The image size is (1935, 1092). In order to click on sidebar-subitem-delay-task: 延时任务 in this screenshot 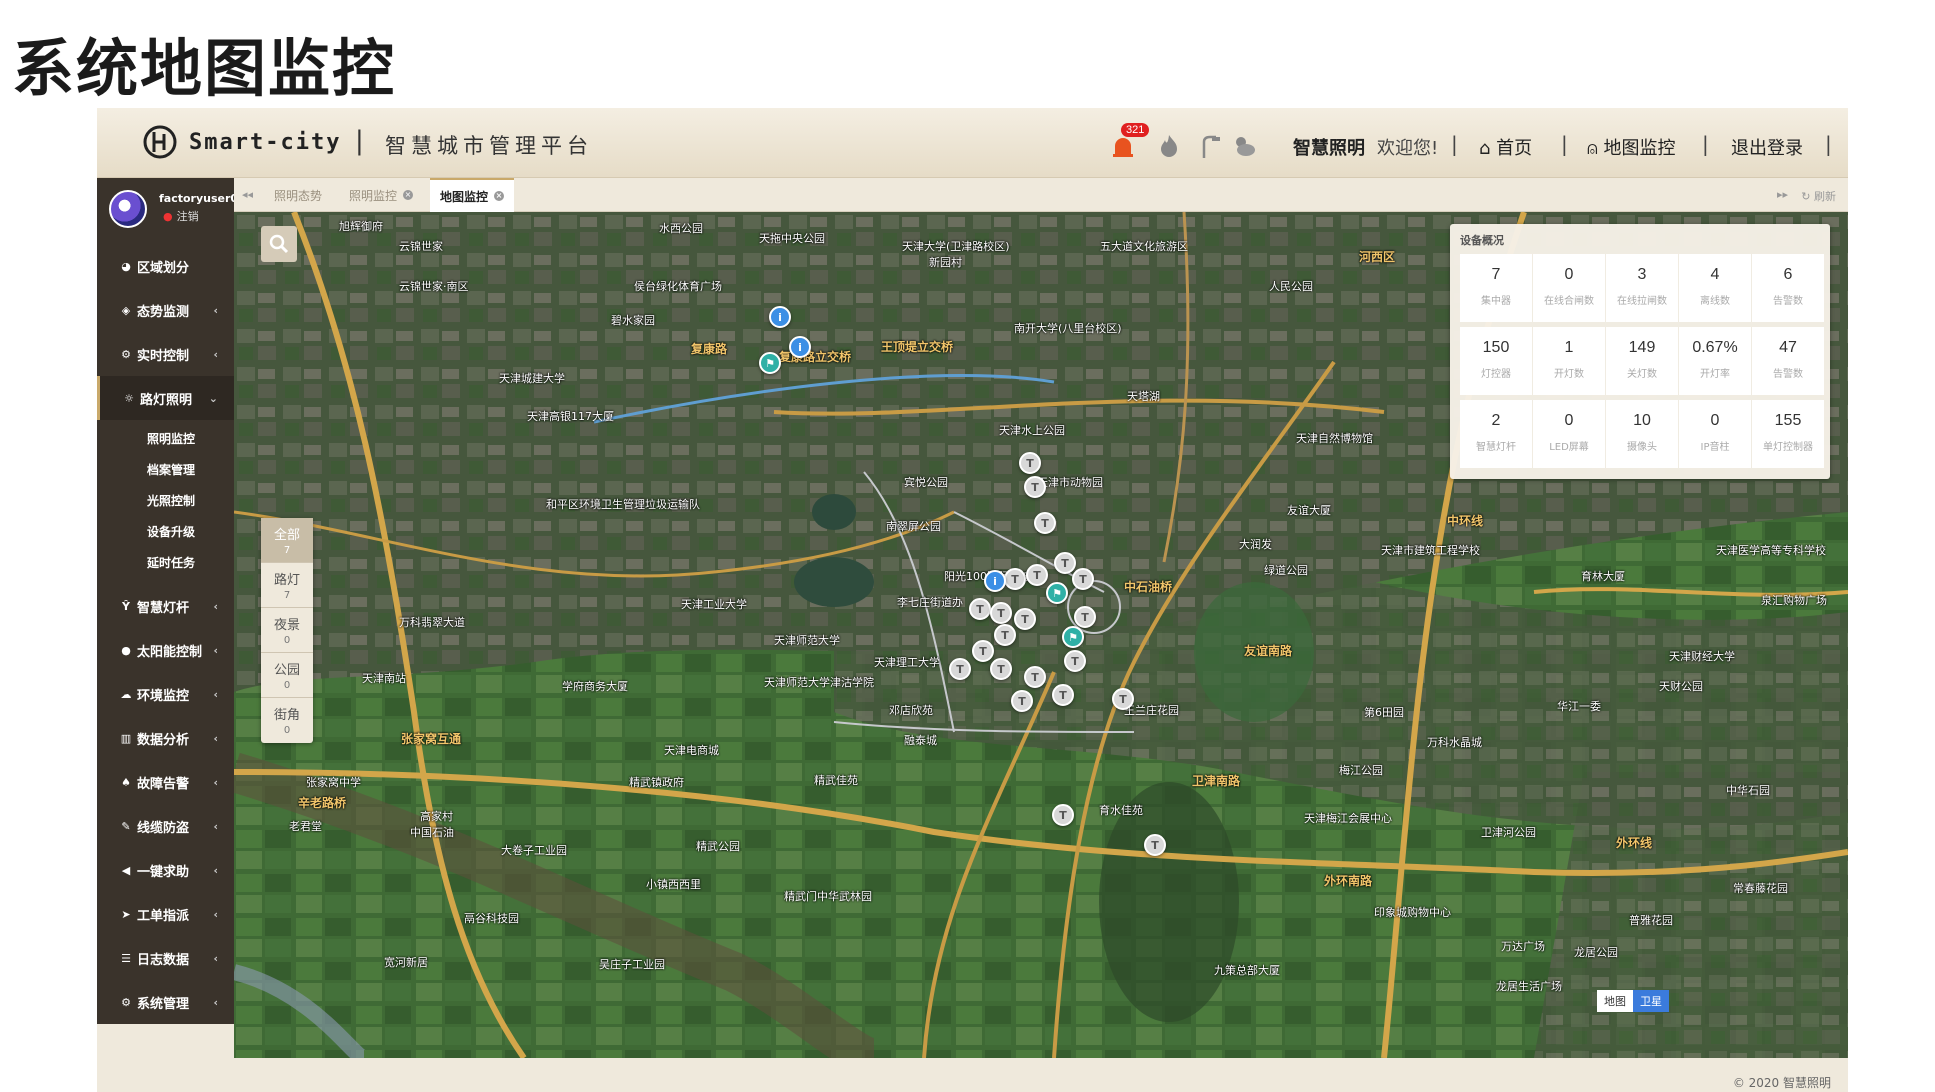, I will do `click(171, 562)`.